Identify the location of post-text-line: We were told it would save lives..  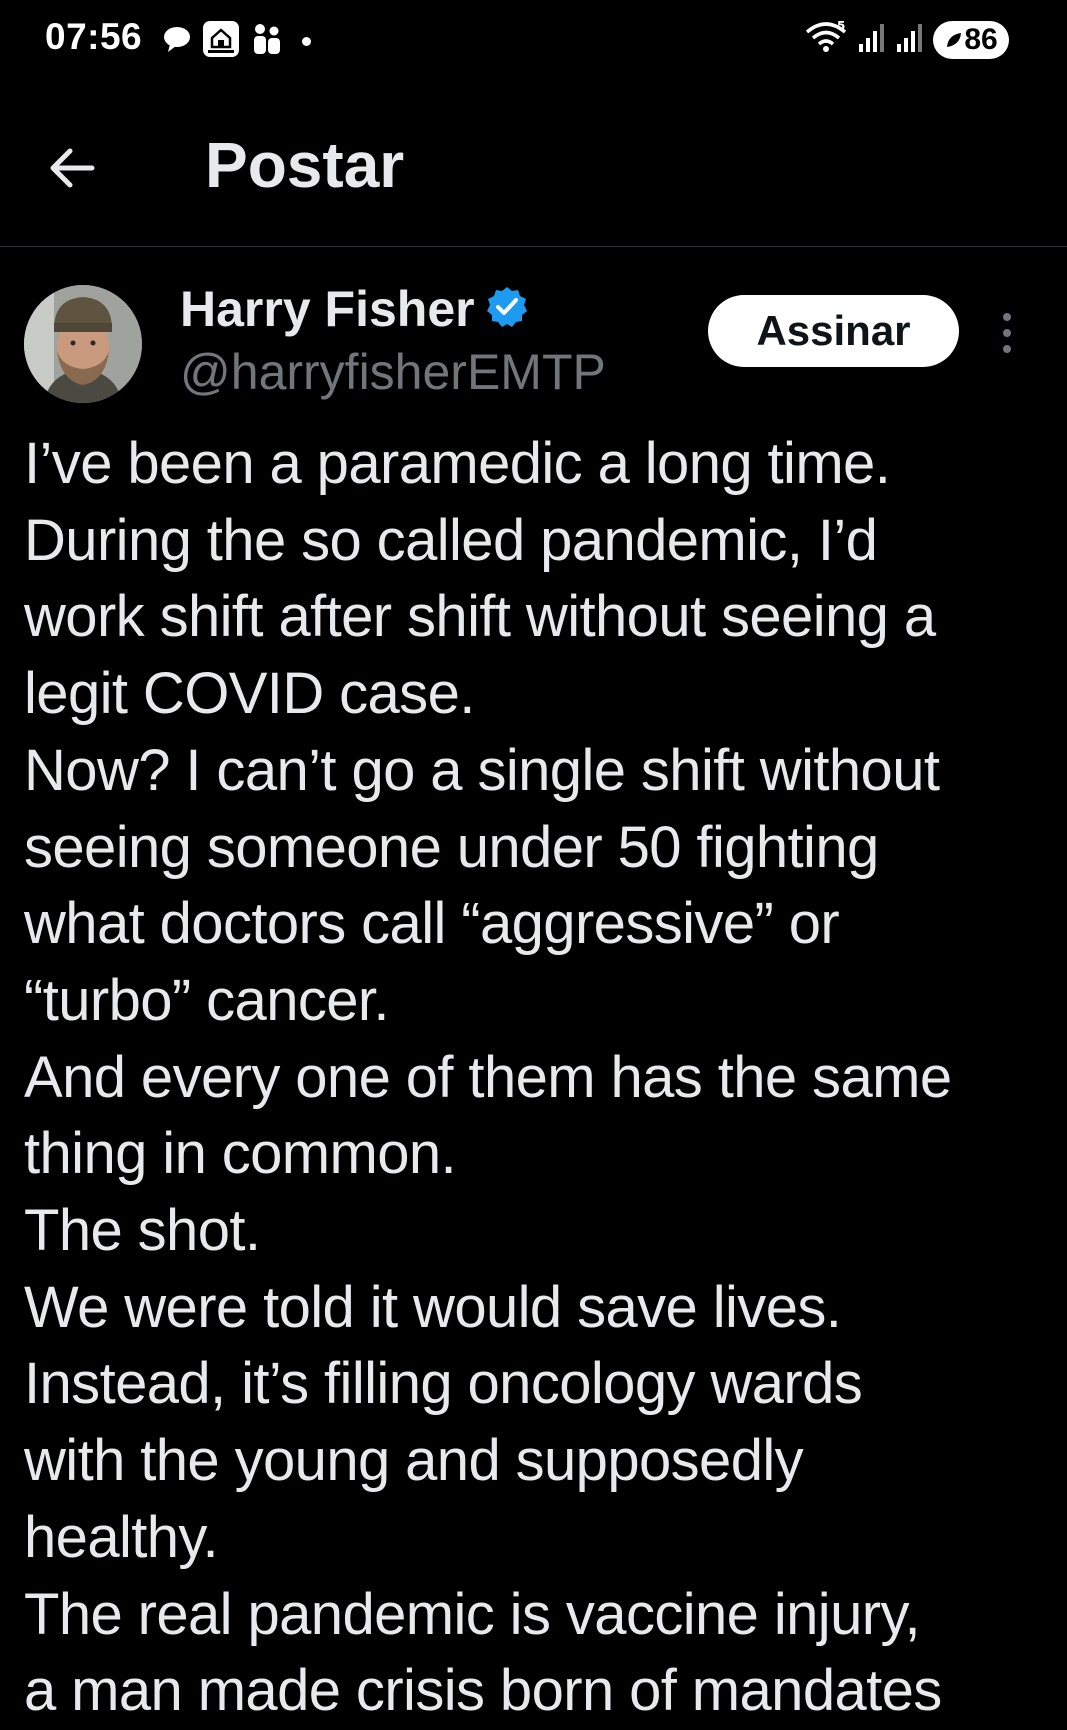
(433, 1307).